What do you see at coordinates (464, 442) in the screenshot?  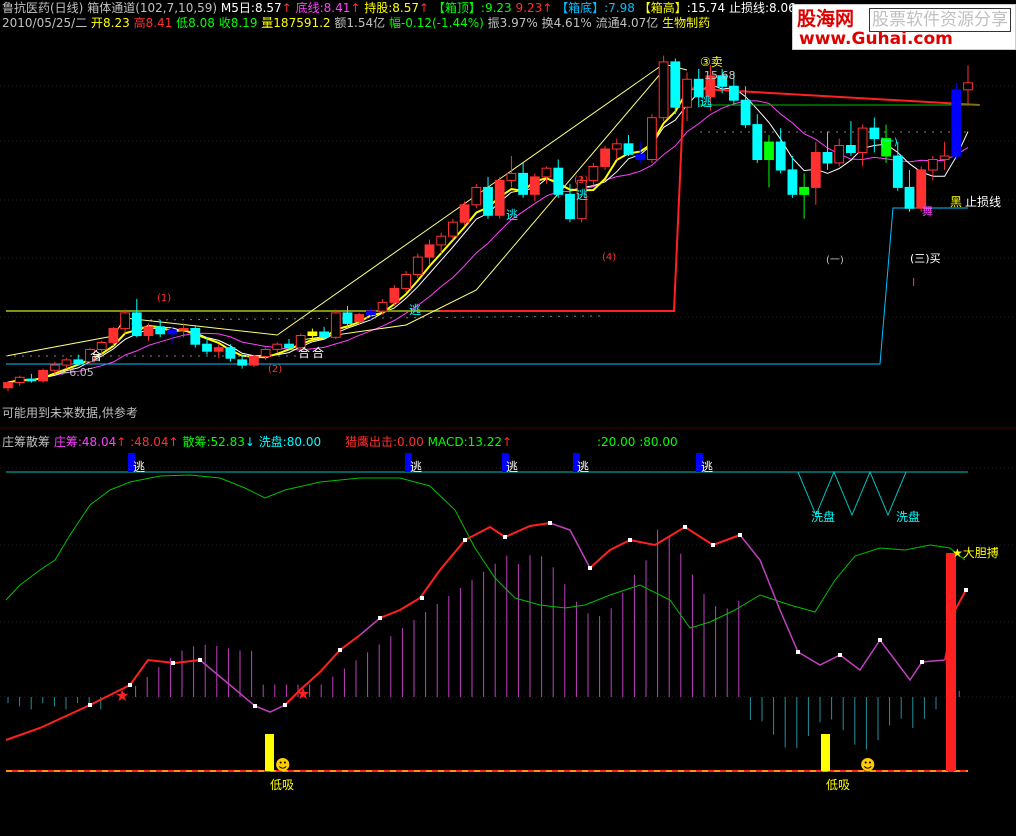 I see `macd-value: MACD:13.22` at bounding box center [464, 442].